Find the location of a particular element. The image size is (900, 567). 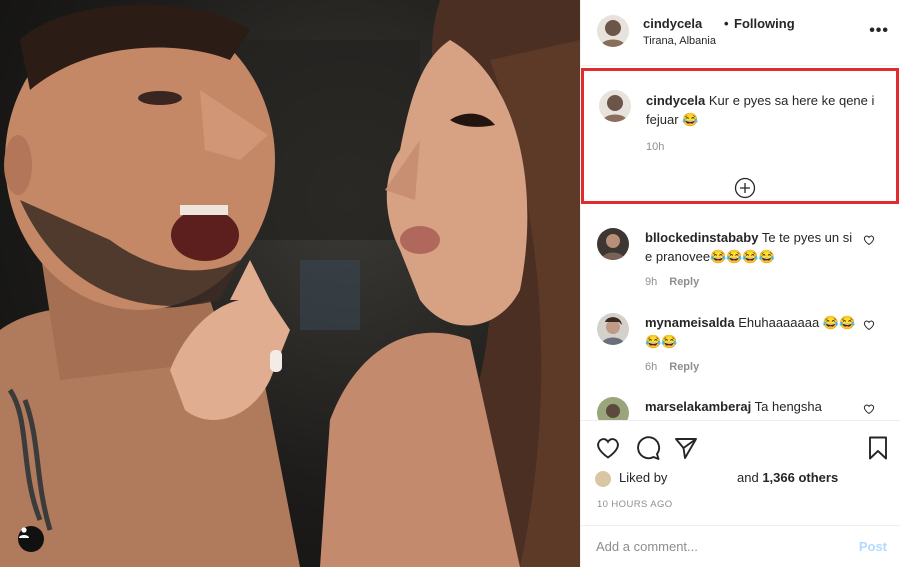

comment-meta: 6h Reply is located at coordinates (672, 367).